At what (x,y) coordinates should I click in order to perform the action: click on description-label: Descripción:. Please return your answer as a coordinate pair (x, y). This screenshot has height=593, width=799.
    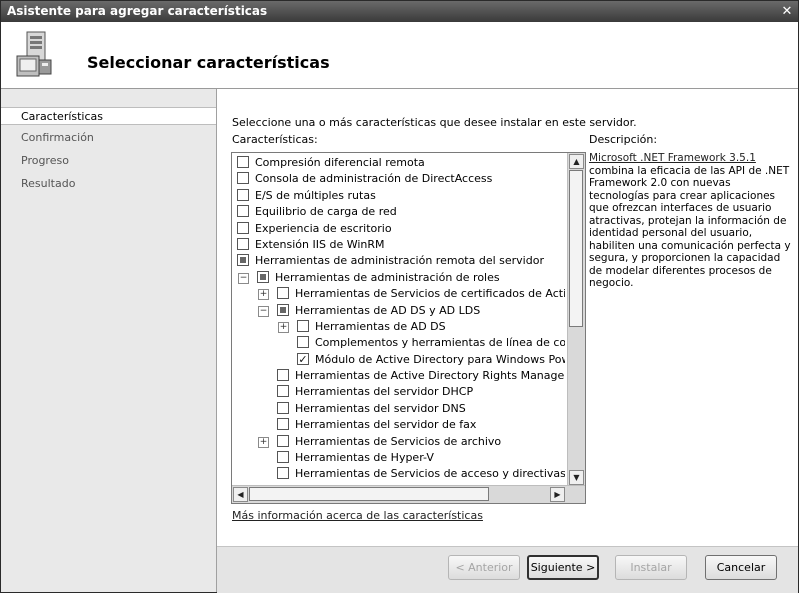
    Looking at the image, I should click on (623, 139).